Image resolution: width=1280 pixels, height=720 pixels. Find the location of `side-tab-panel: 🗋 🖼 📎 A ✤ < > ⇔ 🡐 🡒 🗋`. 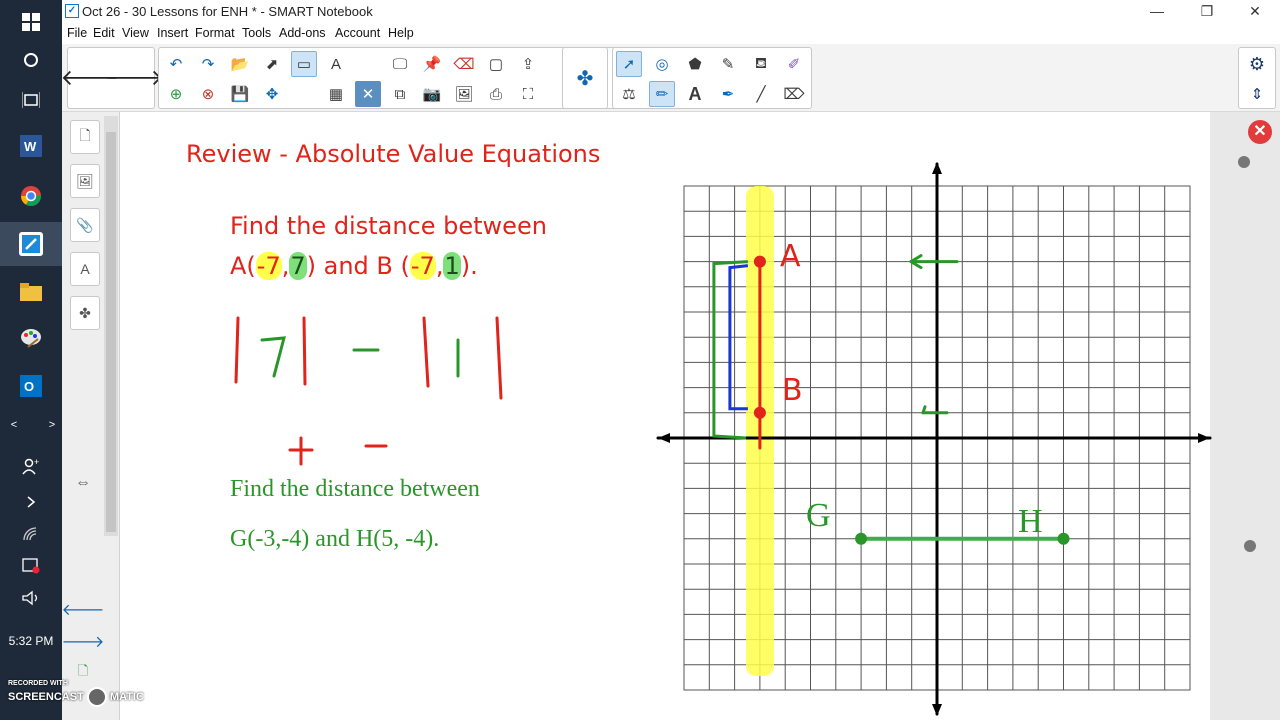

side-tab-panel: 🗋 🖼 📎 A ✤ < > ⇔ 🡐 🡒 🗋 is located at coordinates (65, 416).